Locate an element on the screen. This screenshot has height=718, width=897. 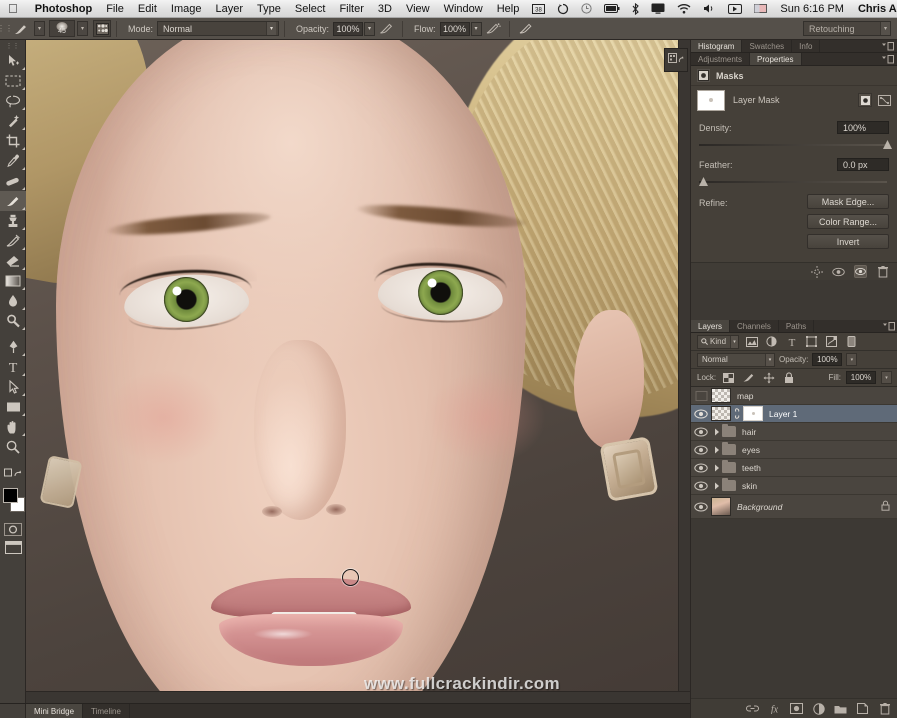
blend-mode-chevron-icon: ▾ is located at coordinates (769, 359).